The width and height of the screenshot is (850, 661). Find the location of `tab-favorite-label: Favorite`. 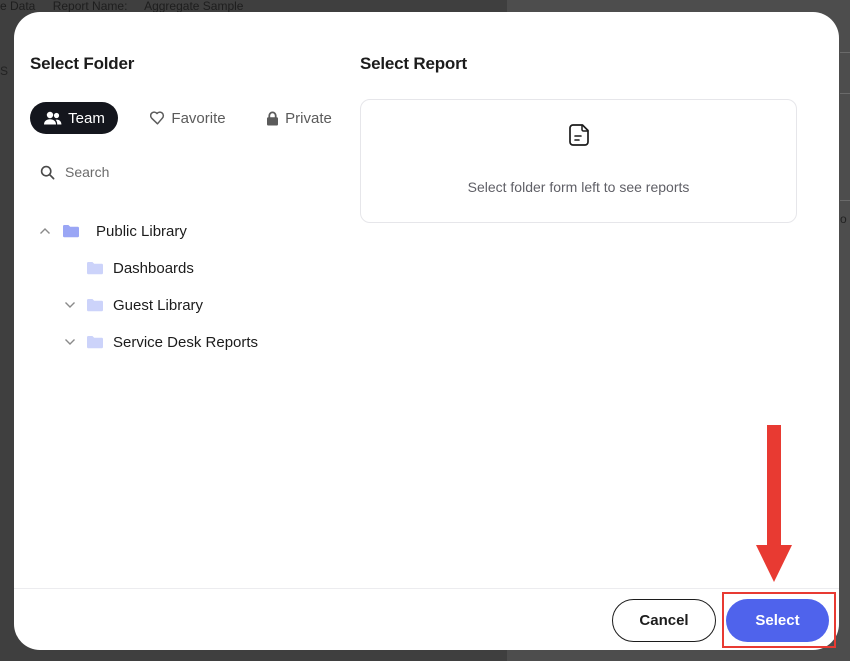

tab-favorite-label: Favorite is located at coordinates (198, 118).